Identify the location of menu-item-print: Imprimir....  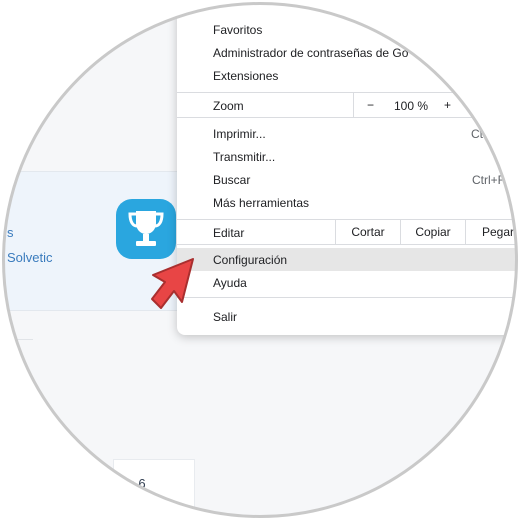
(239, 134).